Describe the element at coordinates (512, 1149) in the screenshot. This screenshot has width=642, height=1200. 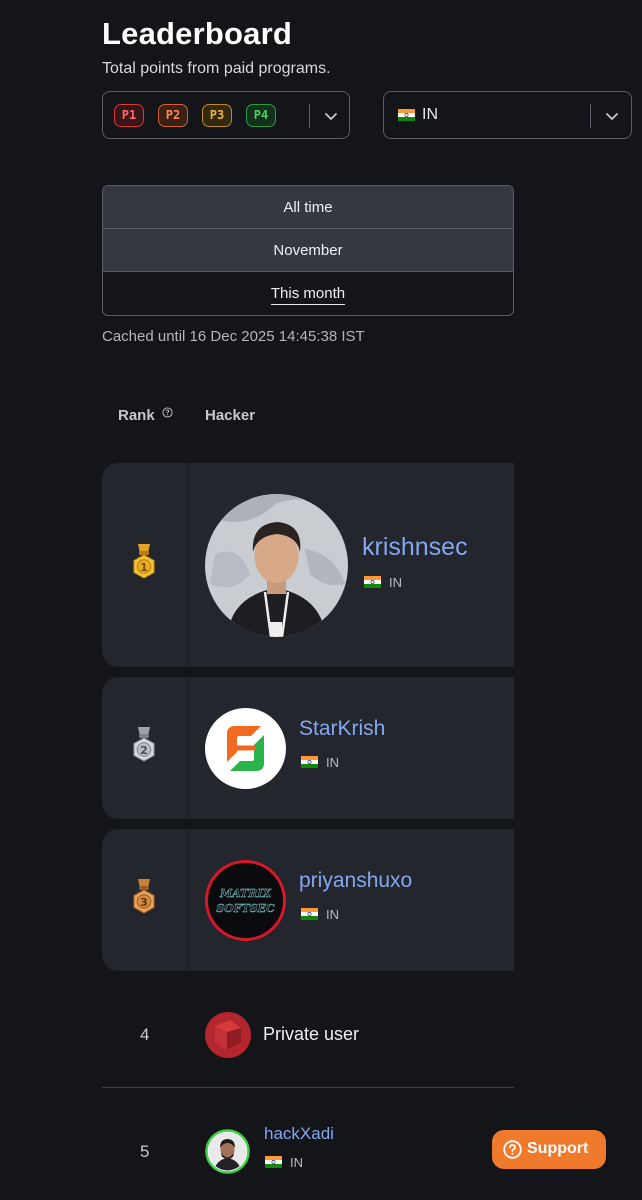
I see `help-icon` at that location.